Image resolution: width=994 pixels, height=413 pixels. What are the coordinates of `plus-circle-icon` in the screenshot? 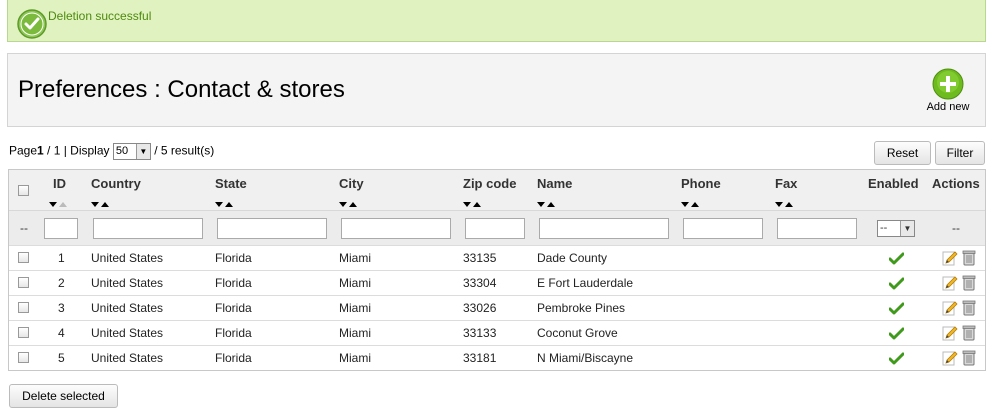 It's located at (948, 84).